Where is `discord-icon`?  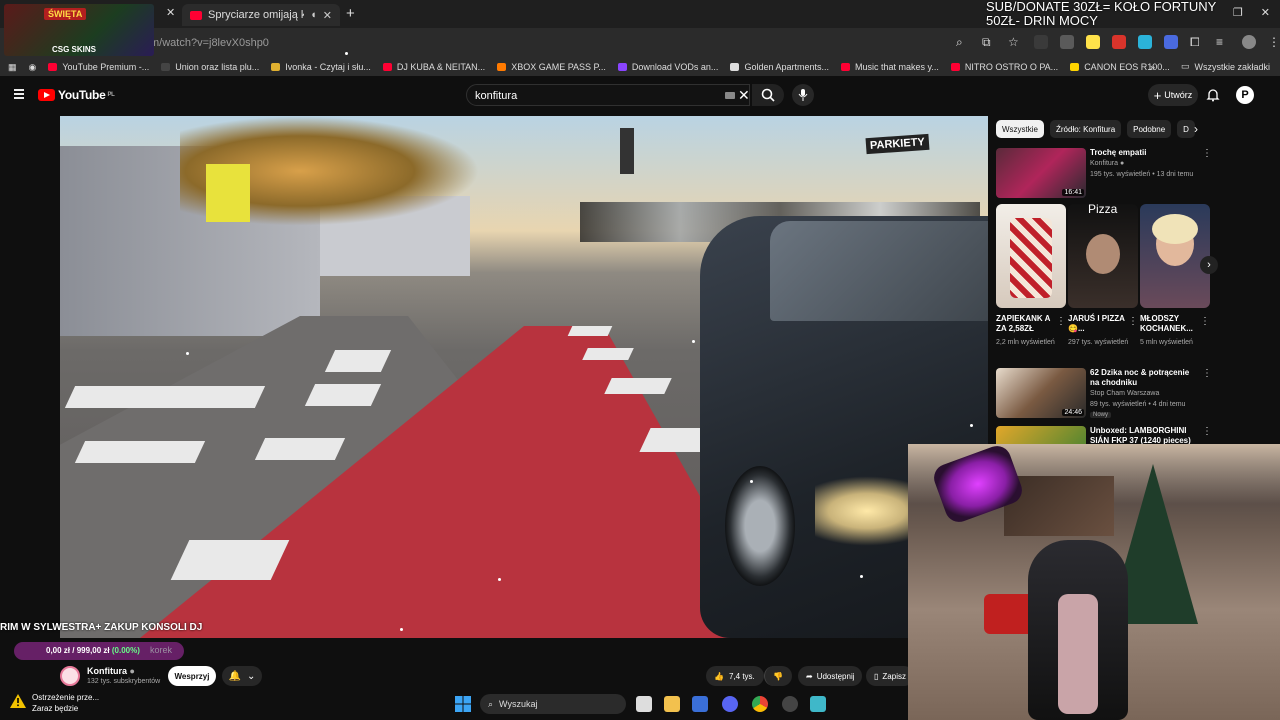
discord-icon is located at coordinates (730, 704).